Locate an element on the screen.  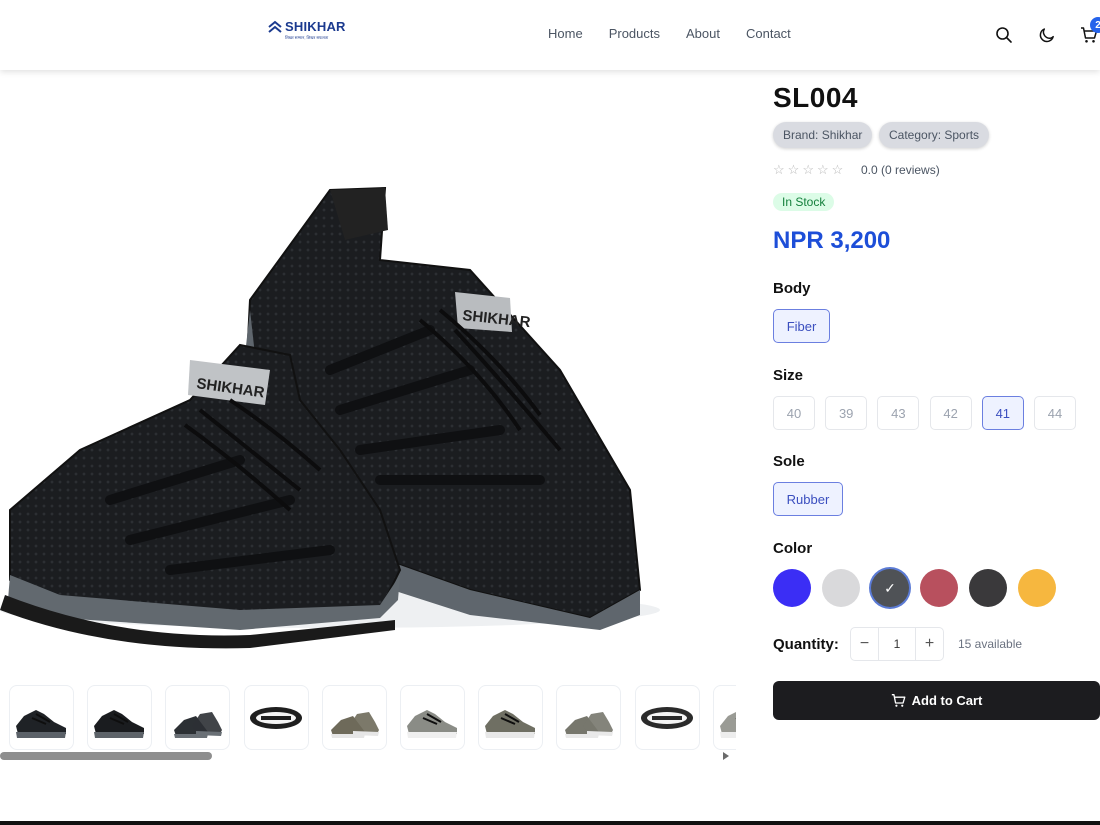
stock-badge: In Stock is located at coordinates (804, 202).